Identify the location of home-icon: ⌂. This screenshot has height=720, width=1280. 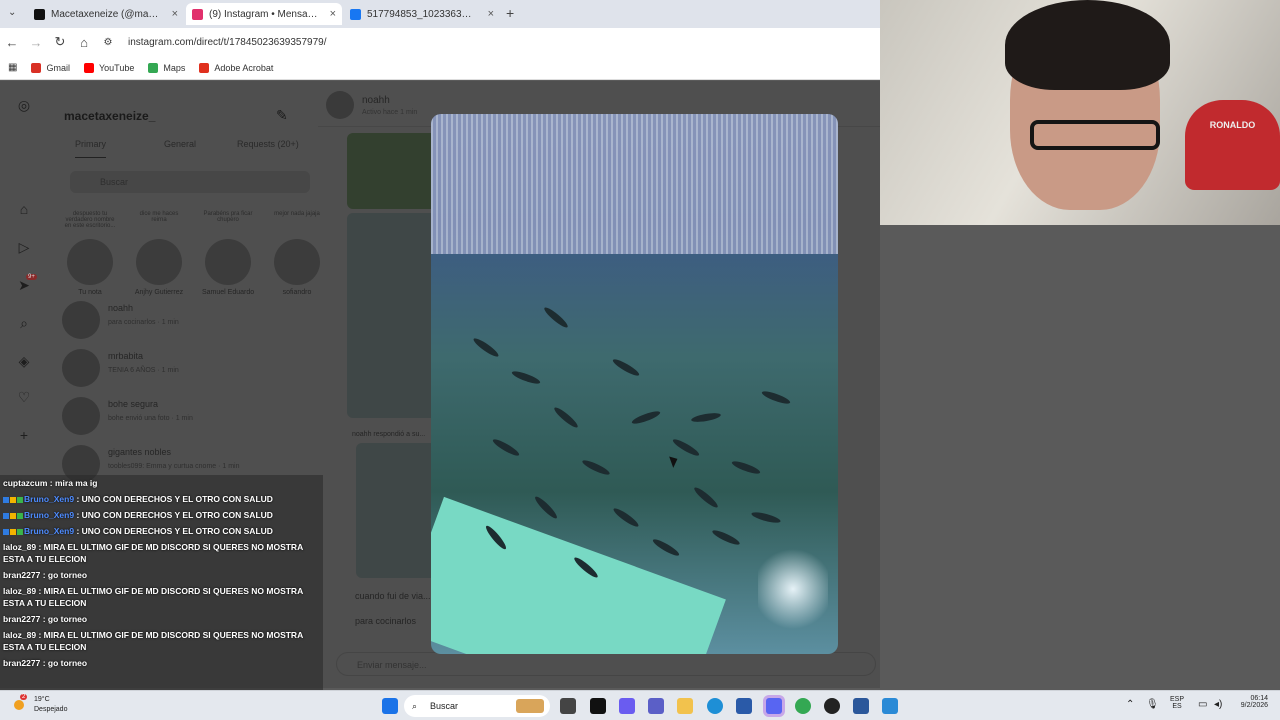
(24, 209).